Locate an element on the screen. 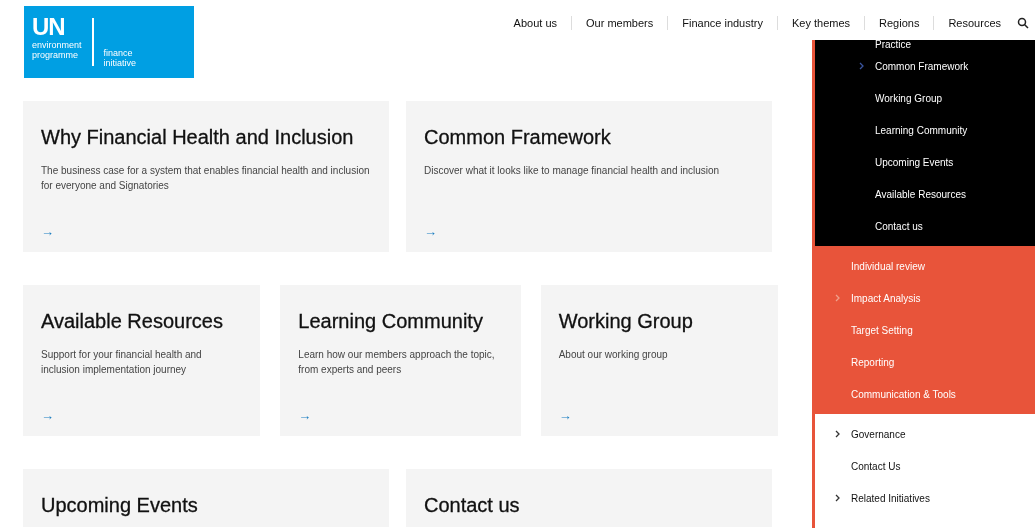  menu-item: Contact us is located at coordinates (899, 226).